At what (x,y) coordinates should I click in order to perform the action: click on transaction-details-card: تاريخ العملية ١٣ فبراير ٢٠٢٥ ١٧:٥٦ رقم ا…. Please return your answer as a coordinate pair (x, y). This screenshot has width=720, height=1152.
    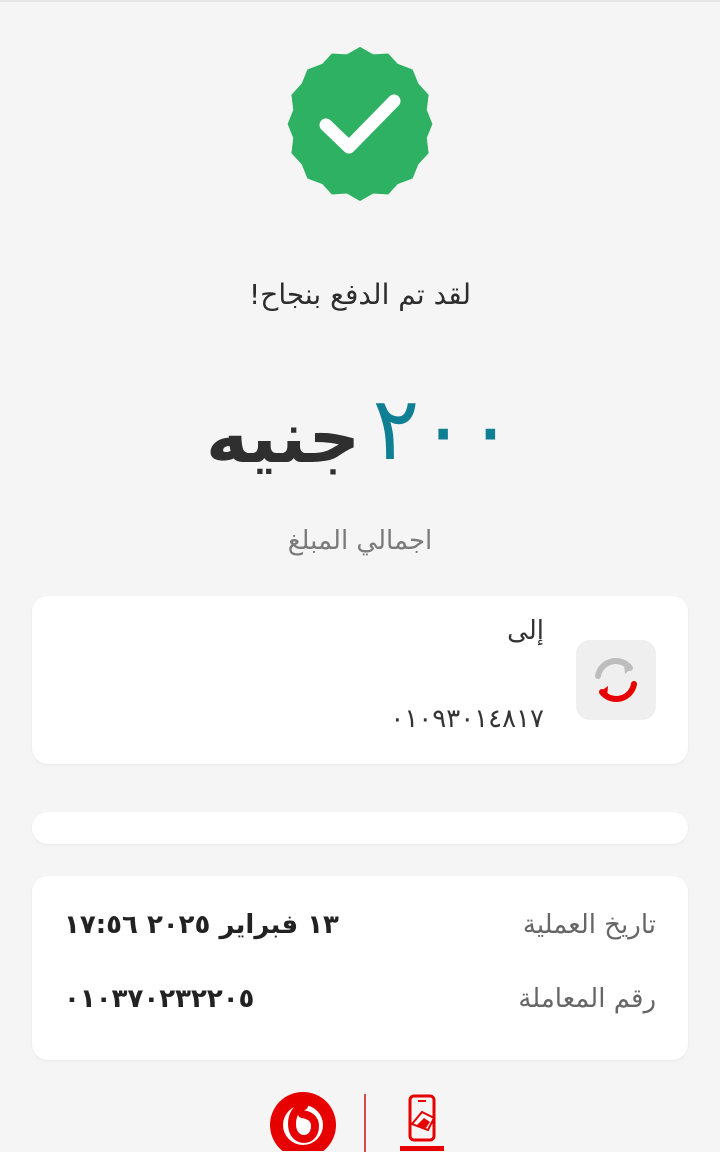
    Looking at the image, I should click on (360, 968).